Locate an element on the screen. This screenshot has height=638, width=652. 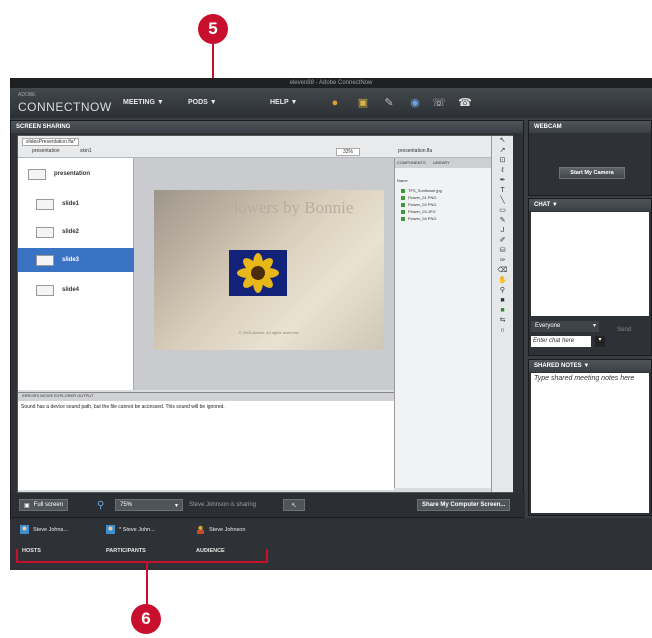
chat-options-button: ▾ is located at coordinates (600, 341).